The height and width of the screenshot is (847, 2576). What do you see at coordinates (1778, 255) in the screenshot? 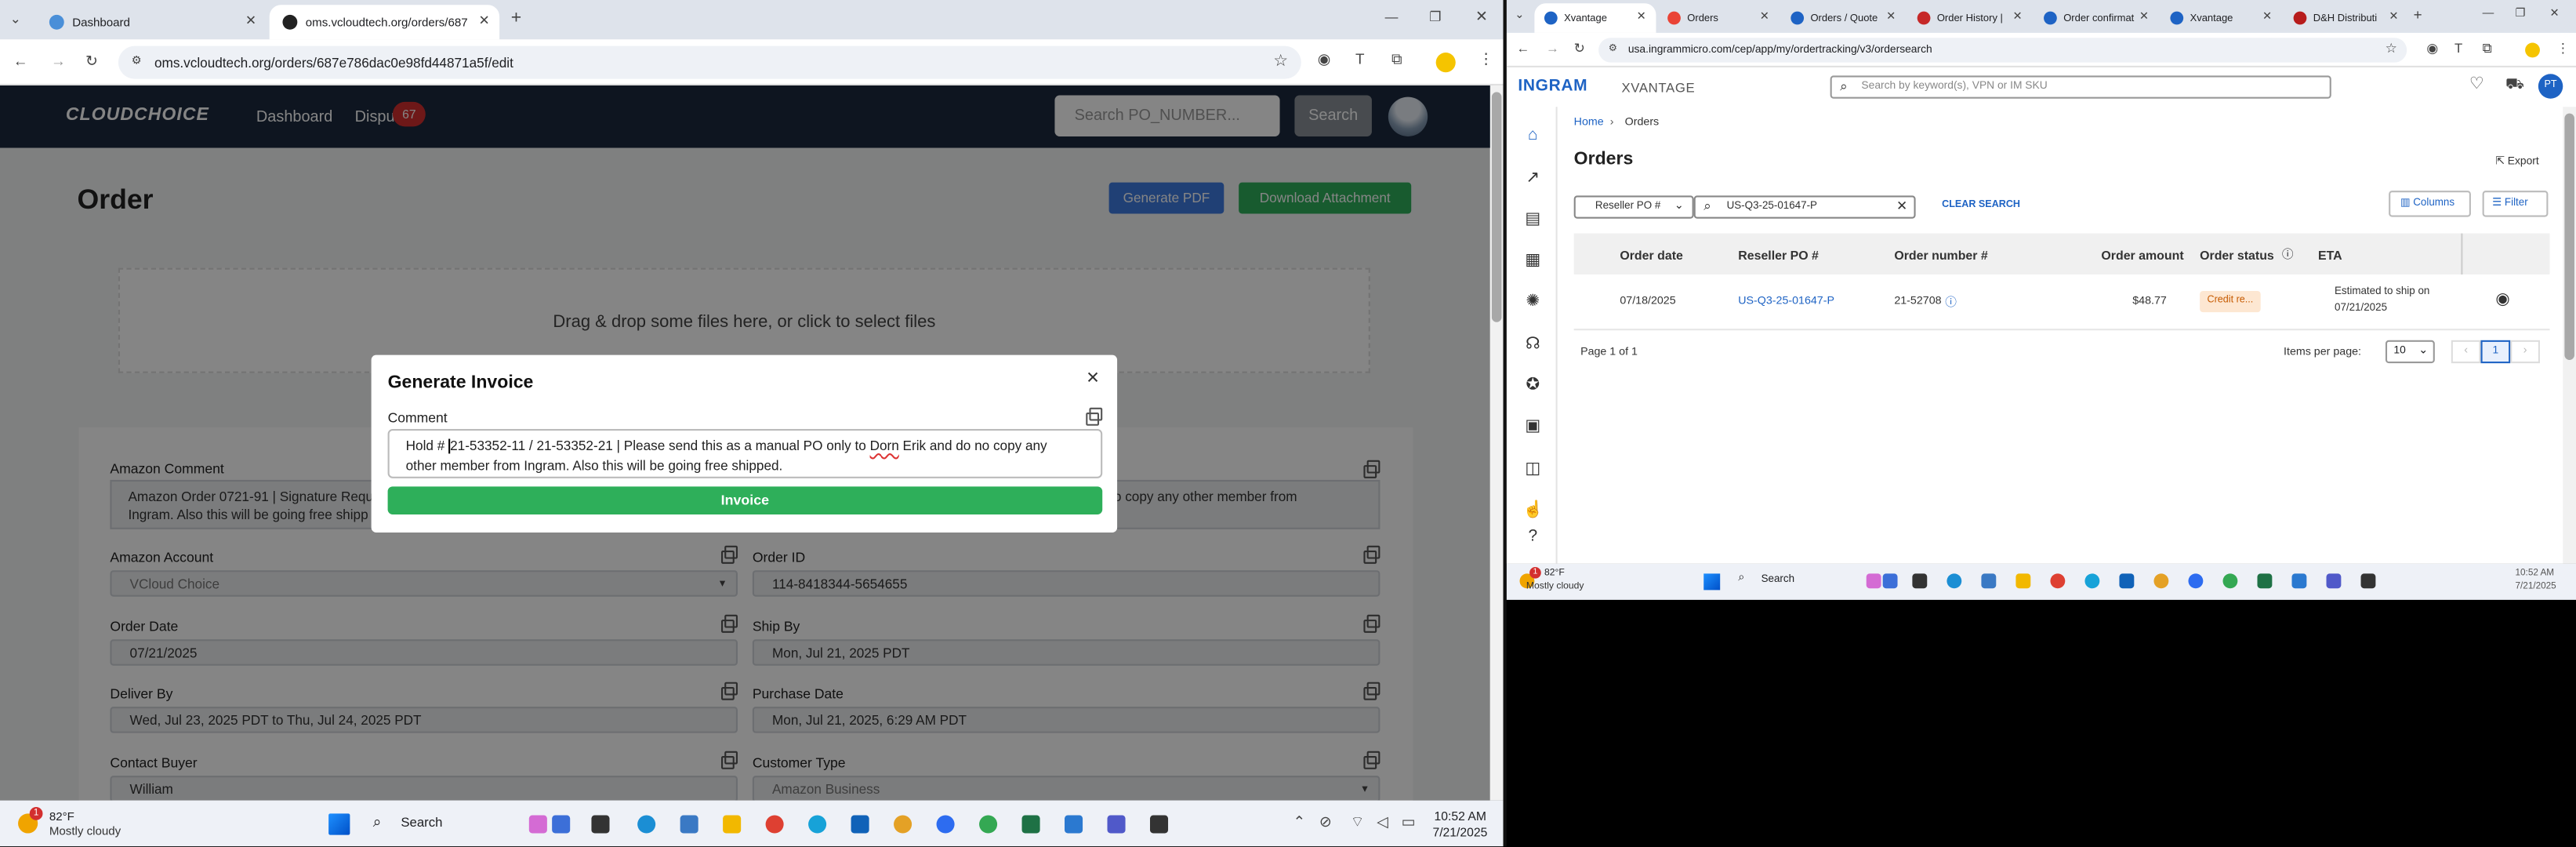
I see `col-reseller-po: Reseller PO #` at bounding box center [1778, 255].